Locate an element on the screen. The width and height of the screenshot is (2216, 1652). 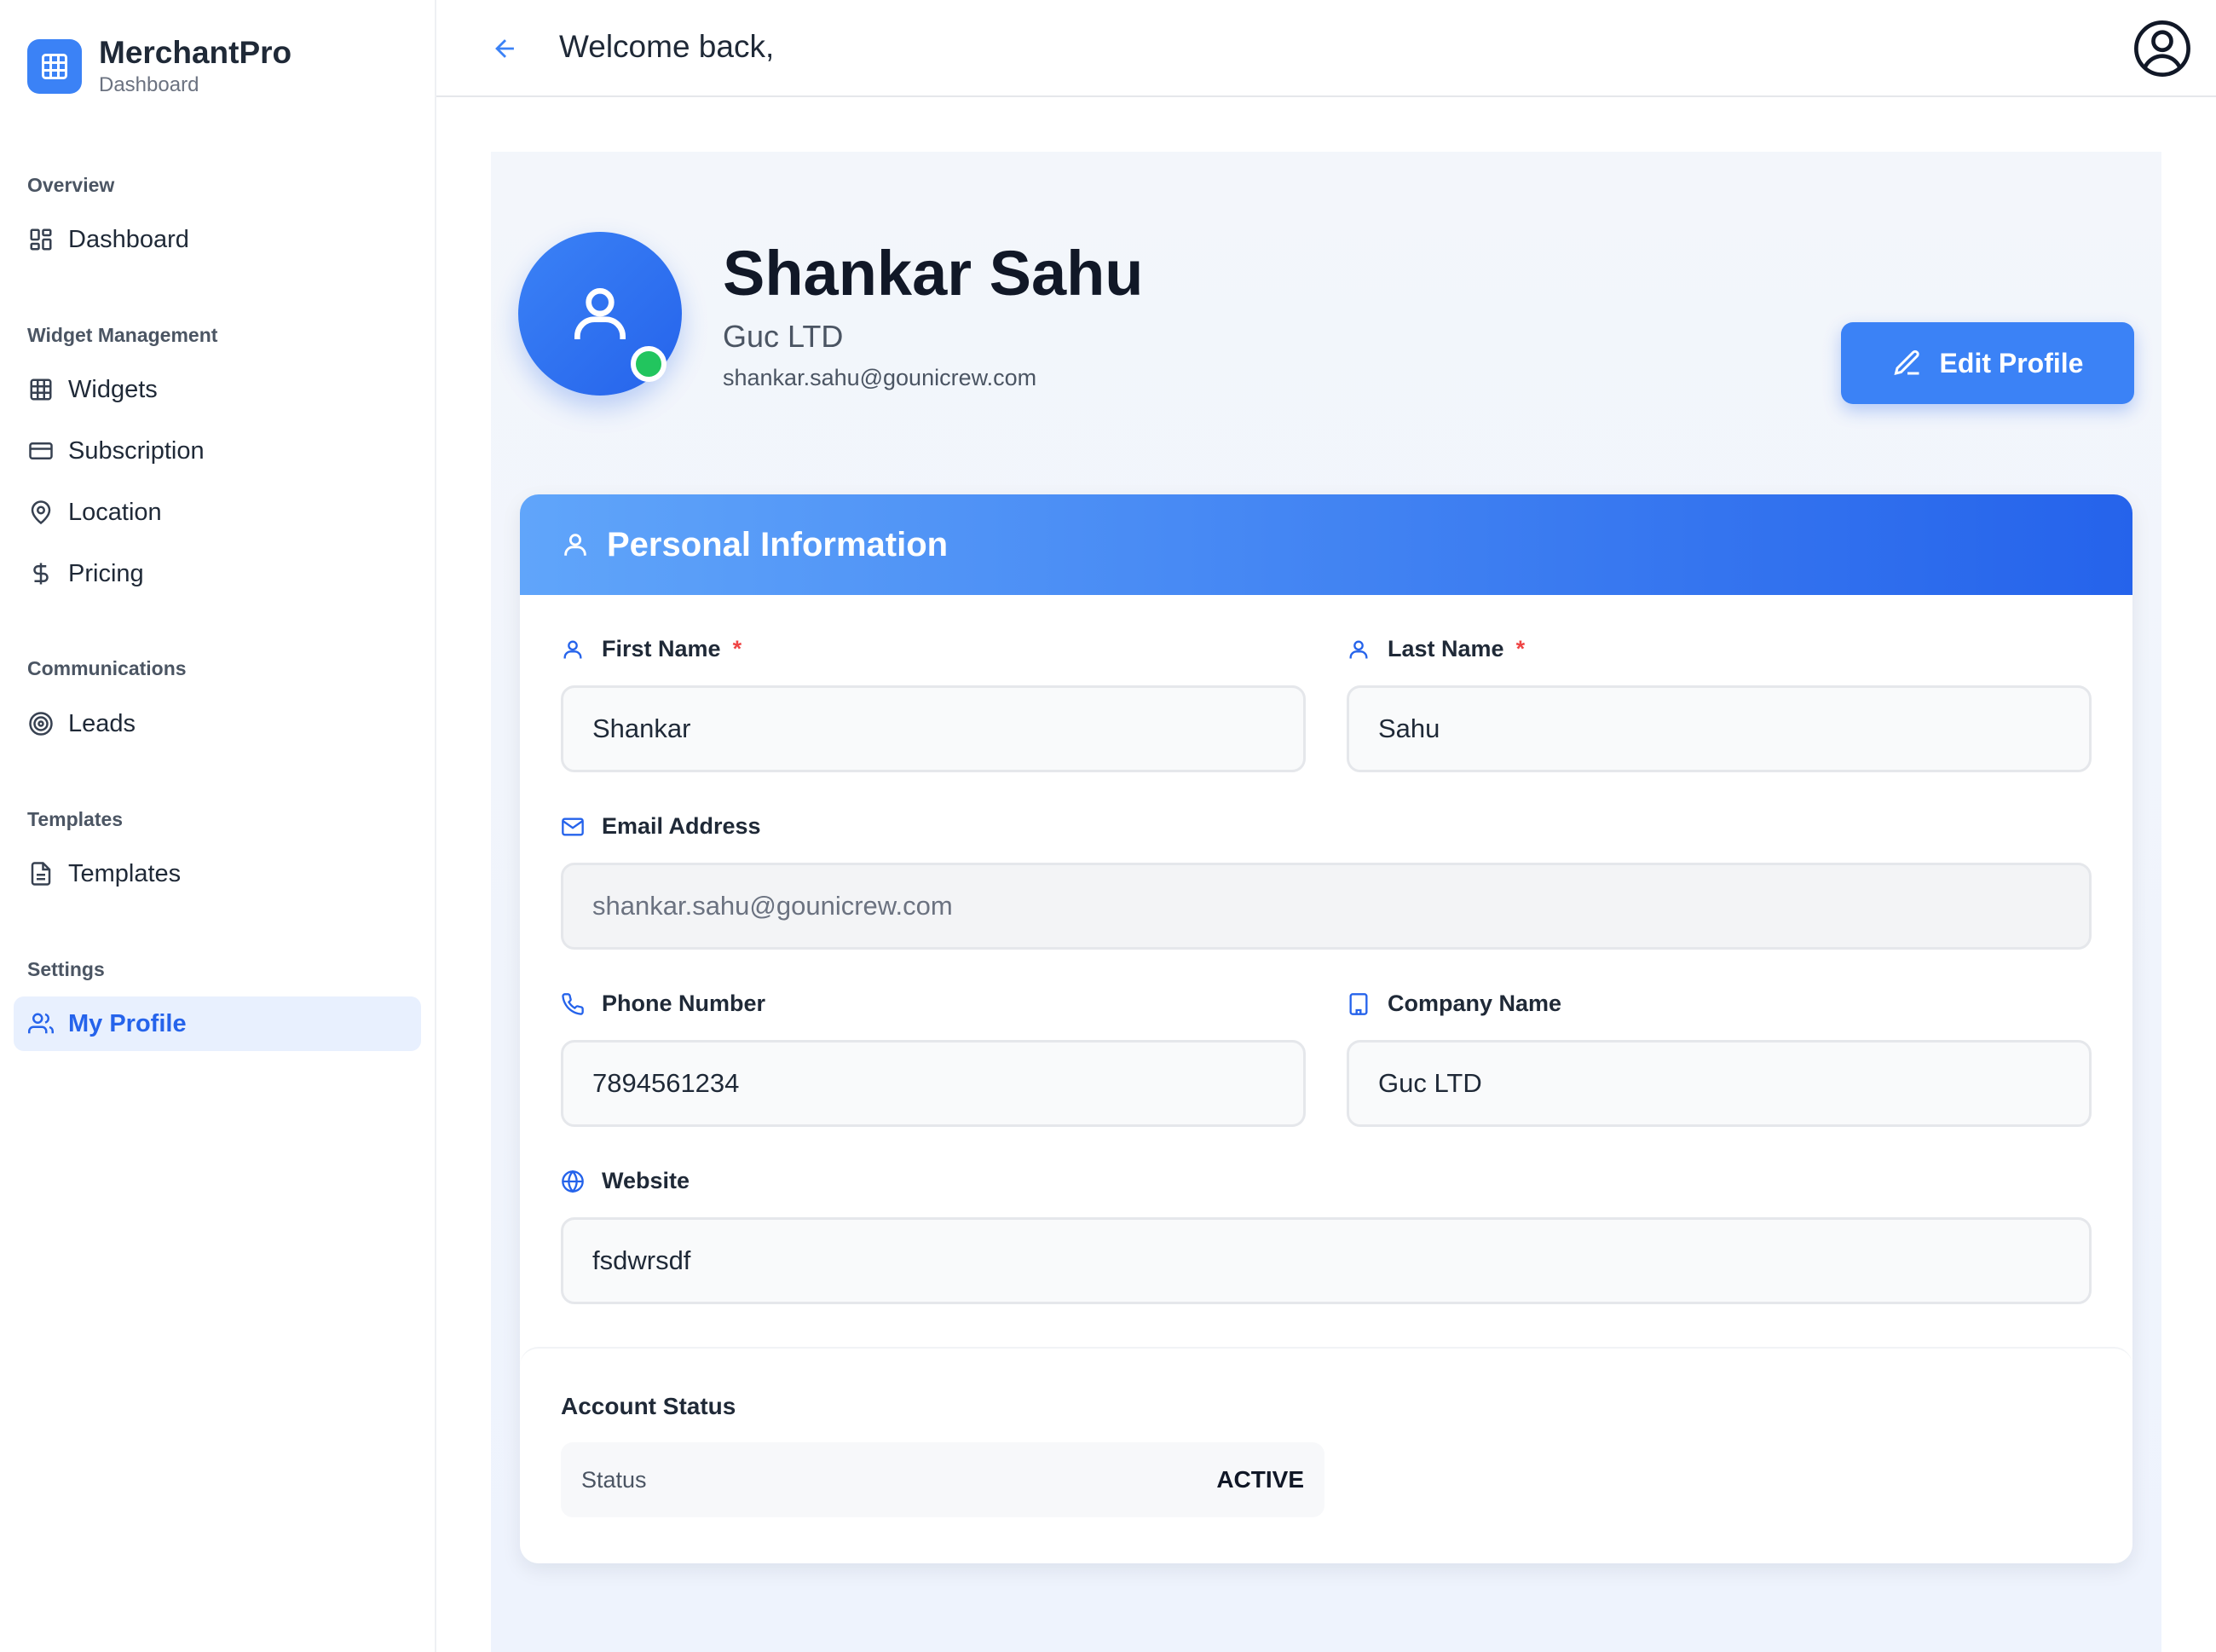
mail-icon is located at coordinates (573, 827).